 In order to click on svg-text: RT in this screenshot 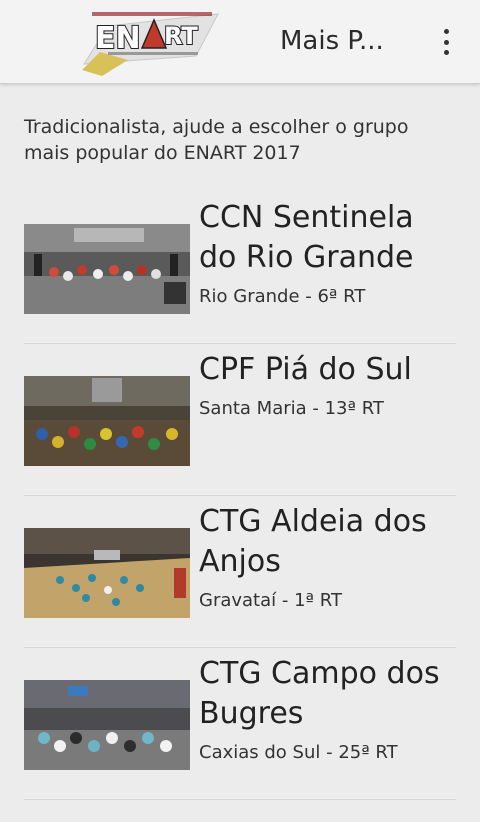, I will do `click(181, 36)`.